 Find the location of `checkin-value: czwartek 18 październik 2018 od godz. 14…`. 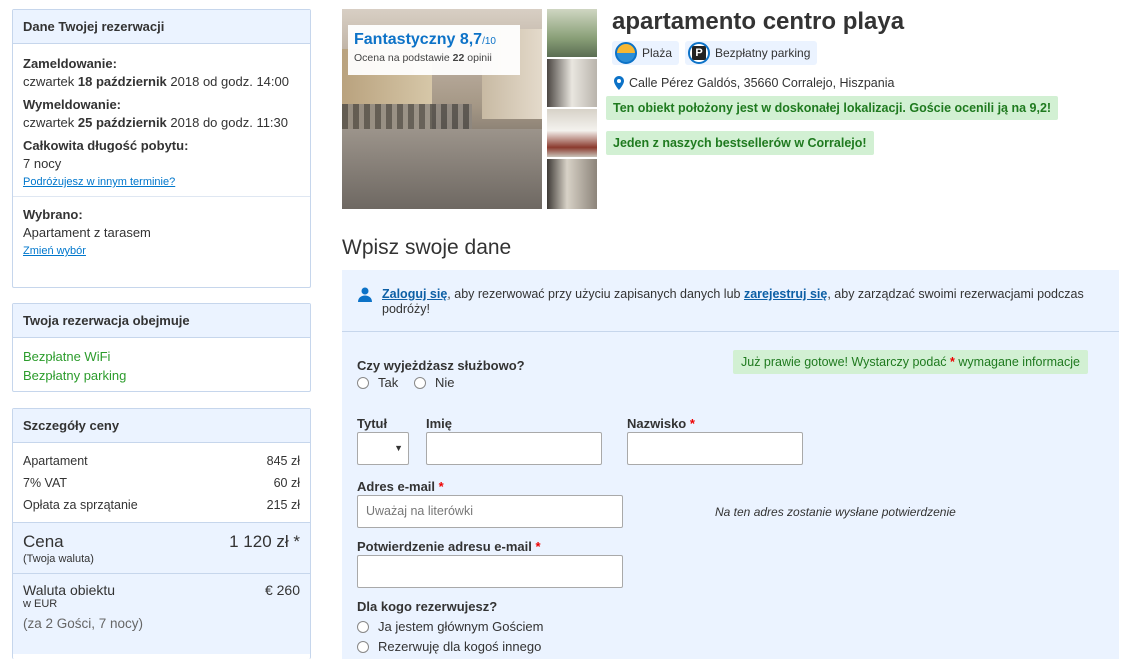

checkin-value: czwartek 18 październik 2018 od godz. 14… is located at coordinates (156, 81).